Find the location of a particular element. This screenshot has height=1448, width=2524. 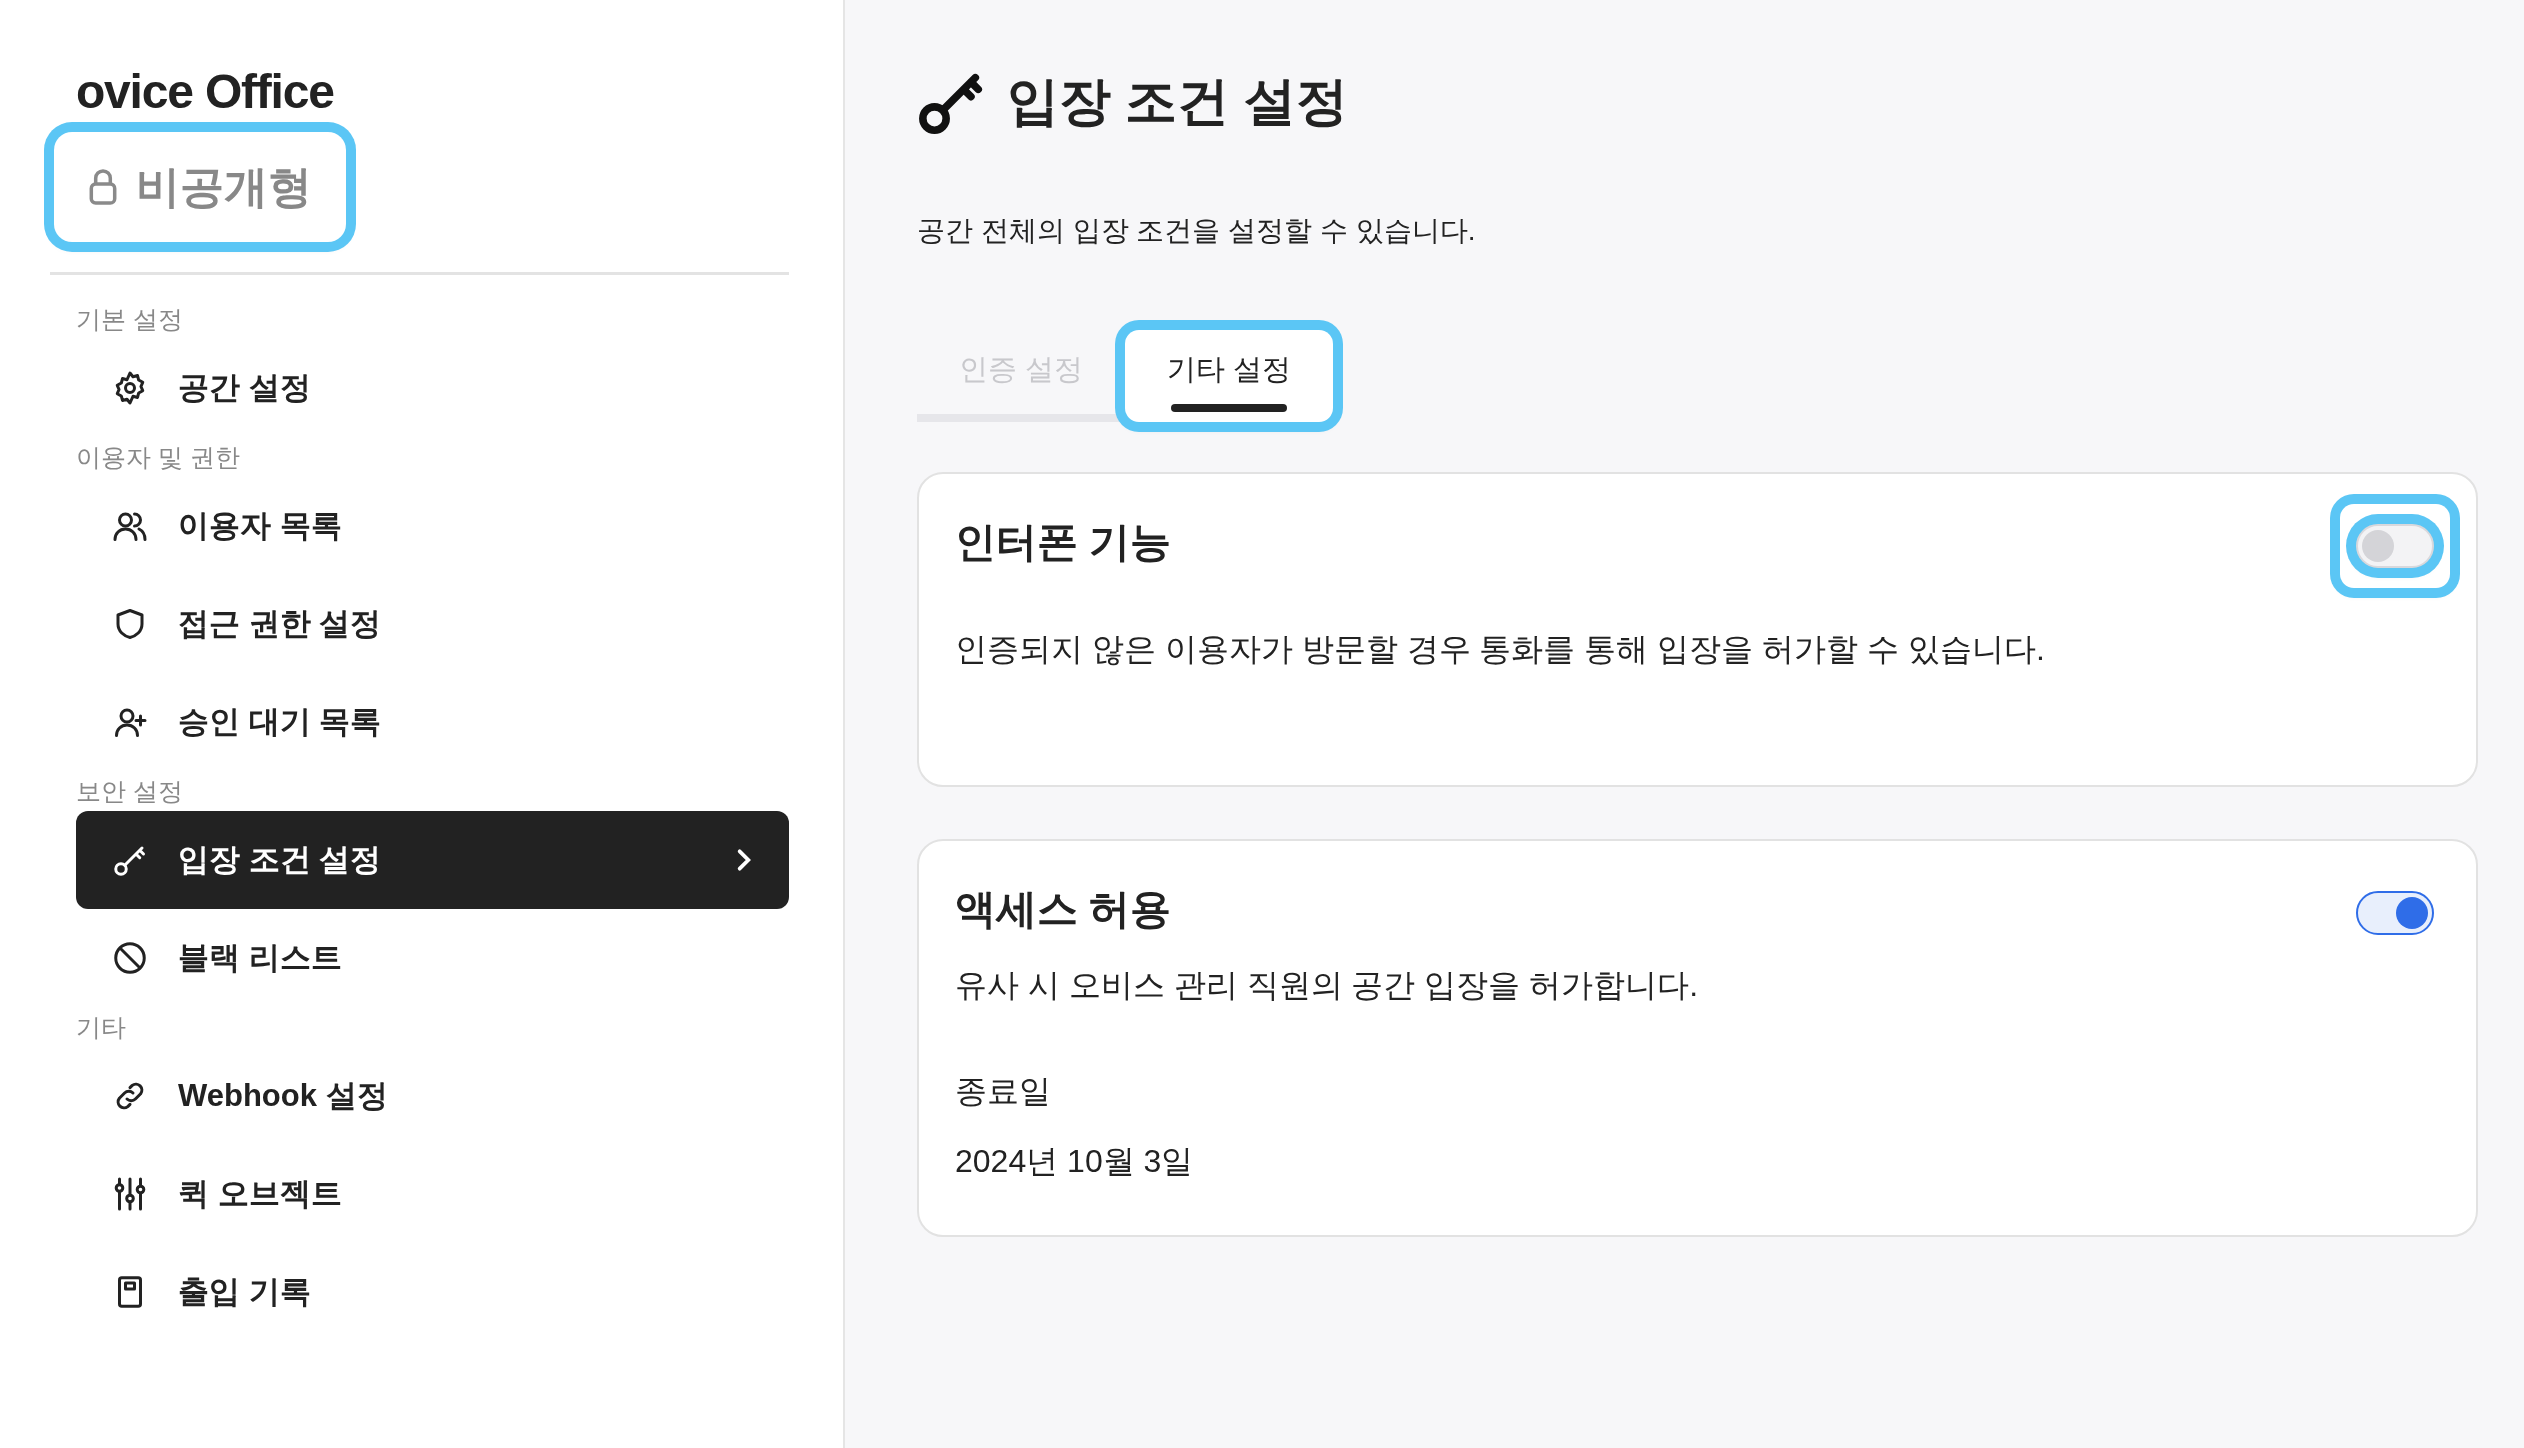

nav-item: 공간 설정 is located at coordinates (432, 388).